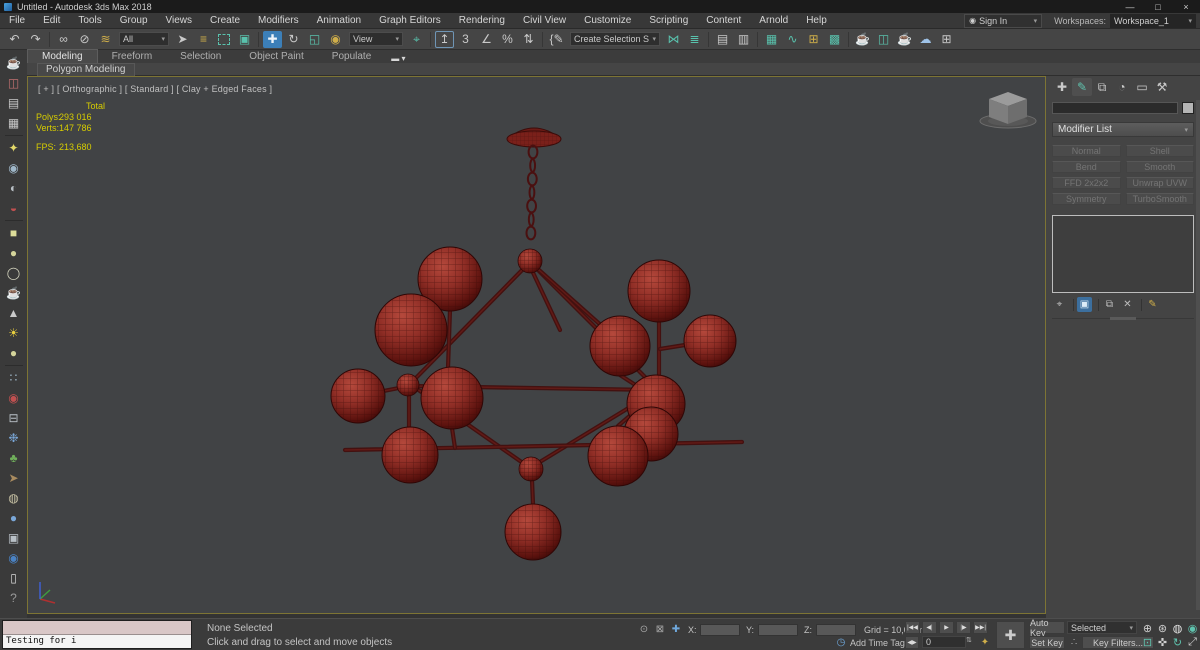  What do you see at coordinates (14, 253) in the screenshot?
I see `blob-primitive-icon: ●` at bounding box center [14, 253].